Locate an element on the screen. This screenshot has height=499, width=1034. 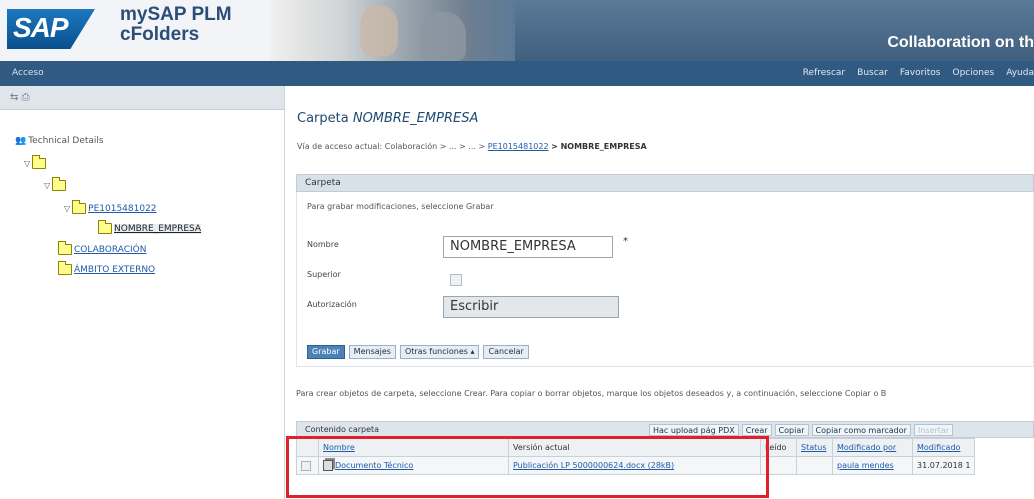
banner-photo is located at coordinates (392, 30).